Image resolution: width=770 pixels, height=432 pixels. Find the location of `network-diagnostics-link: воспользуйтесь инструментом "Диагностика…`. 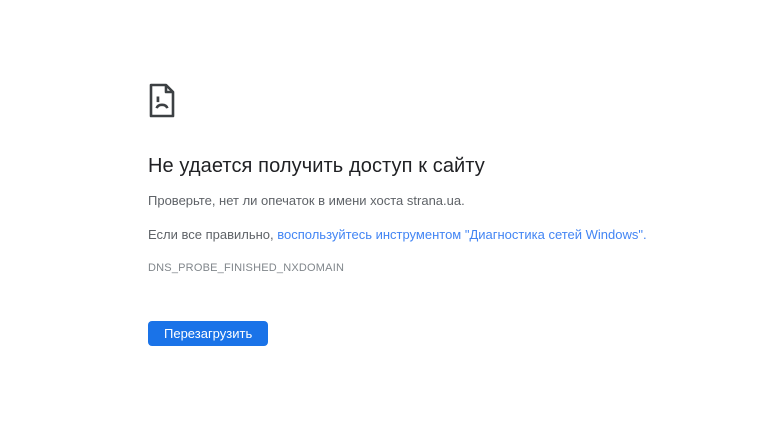

network-diagnostics-link: воспользуйтесь инструментом "Диагностика… is located at coordinates (461, 234).